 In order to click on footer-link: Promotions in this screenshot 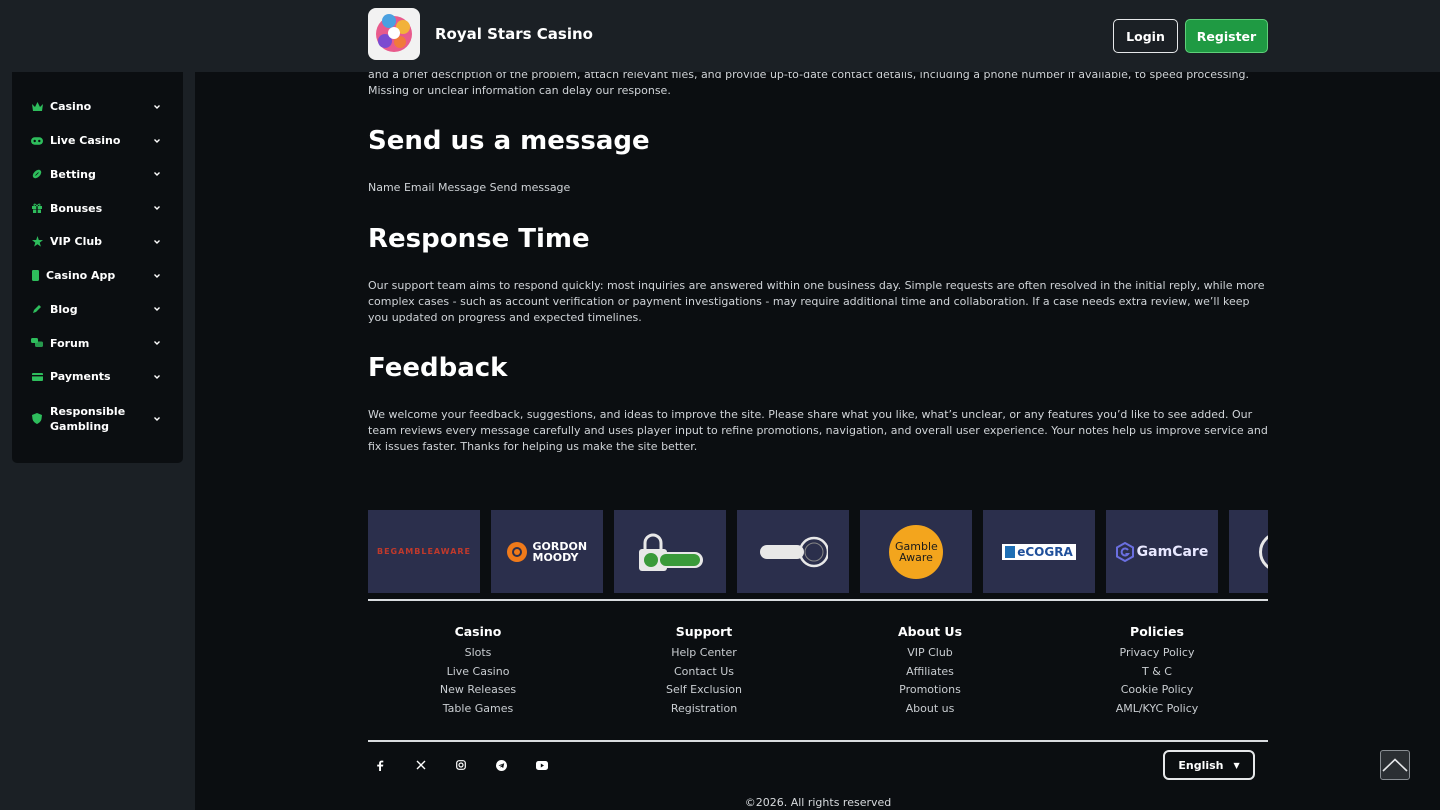, I will do `click(930, 690)`.